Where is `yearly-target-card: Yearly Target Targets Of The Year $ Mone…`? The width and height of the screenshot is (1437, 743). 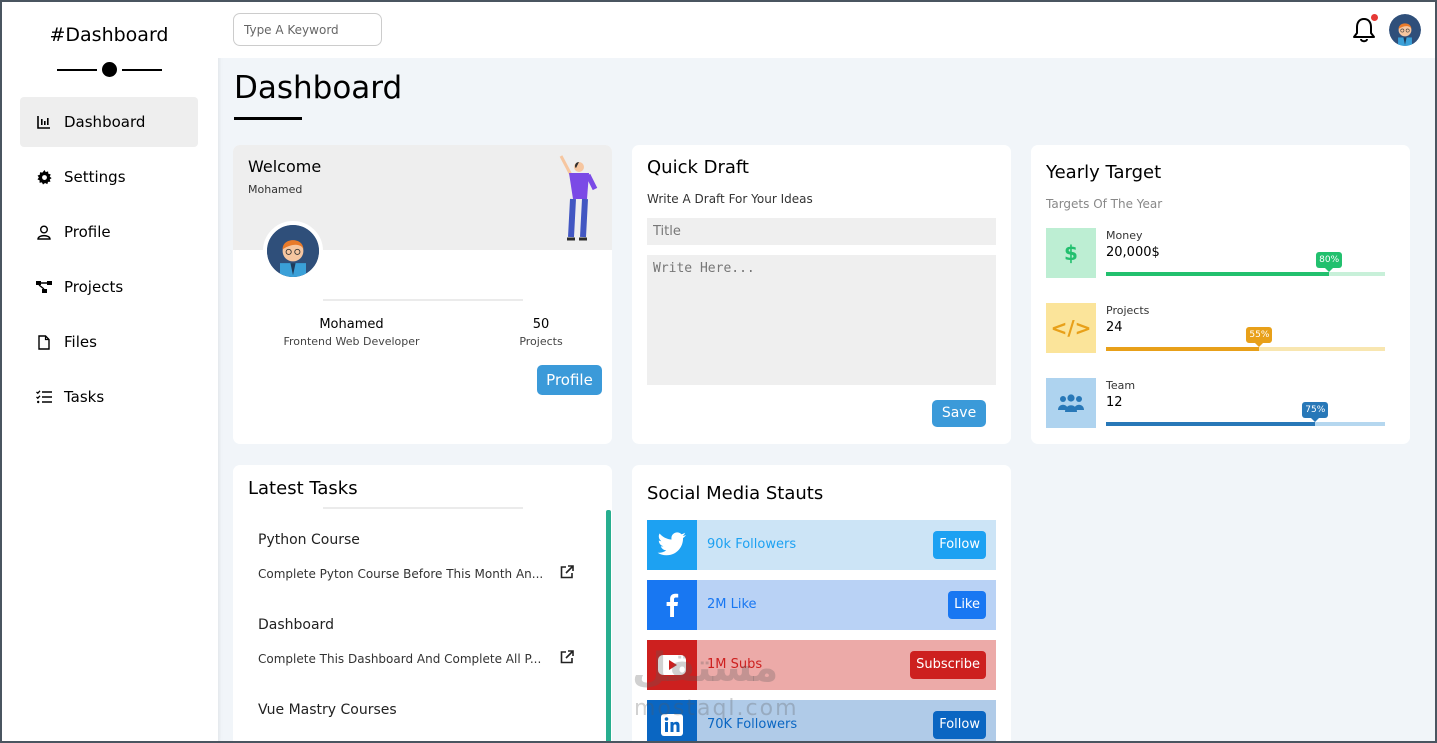 yearly-target-card: Yearly Target Targets Of The Year $ Mone… is located at coordinates (1220, 294).